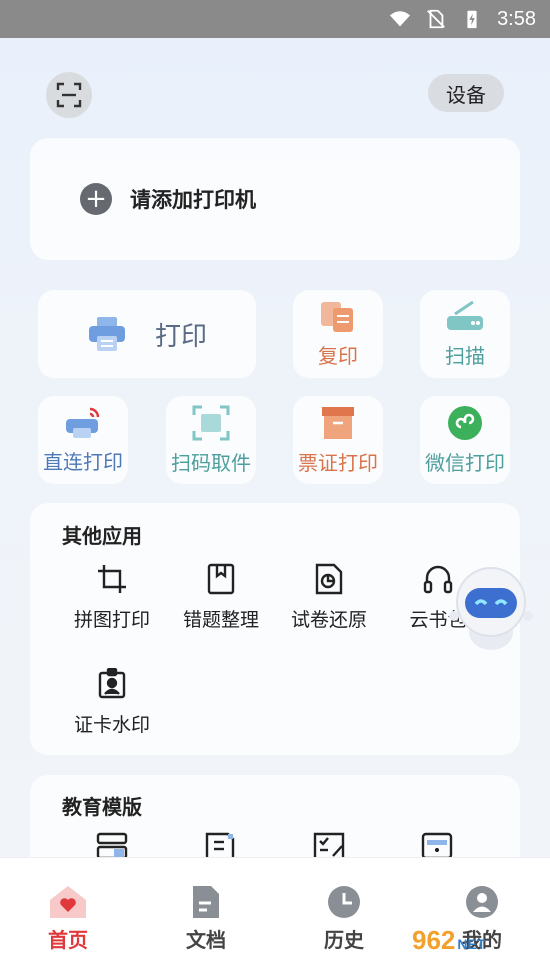  What do you see at coordinates (83, 461) in the screenshot?
I see `direct-print-label: 直连打印` at bounding box center [83, 461].